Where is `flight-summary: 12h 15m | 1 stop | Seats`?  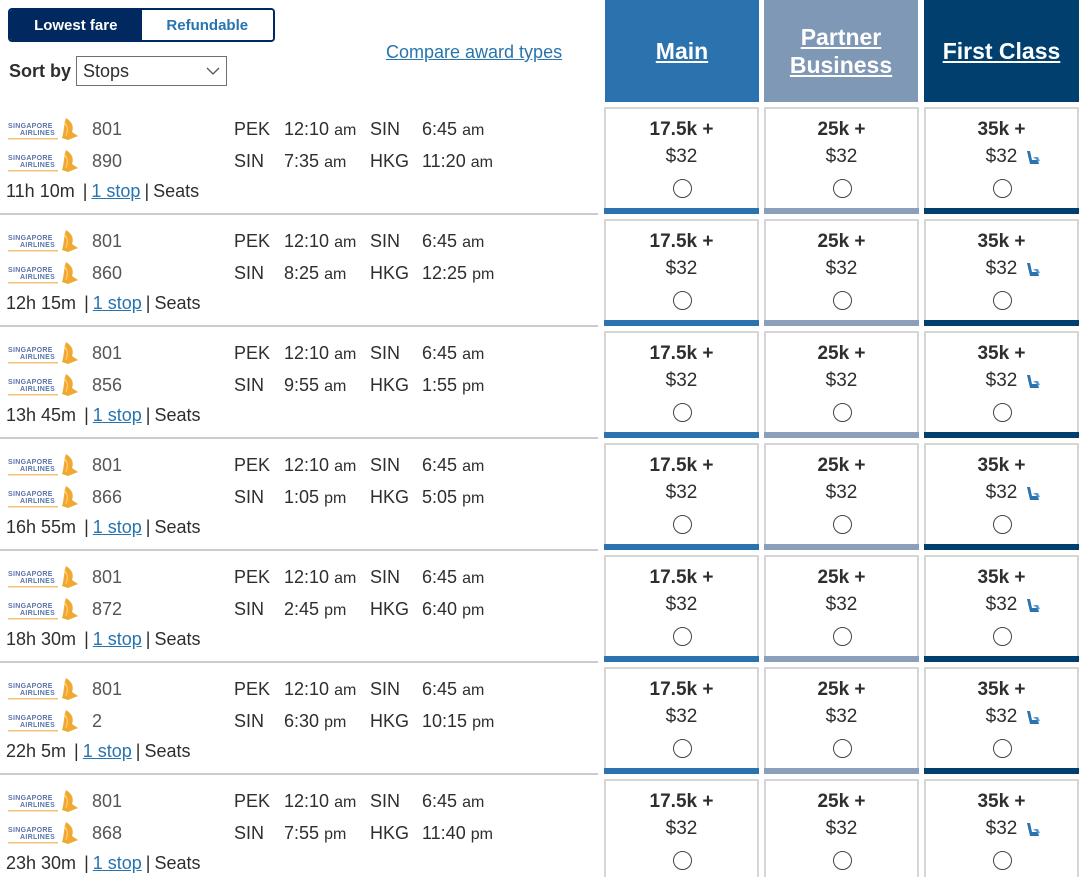
flight-summary: 12h 15m | 1 stop | Seats is located at coordinates (103, 303).